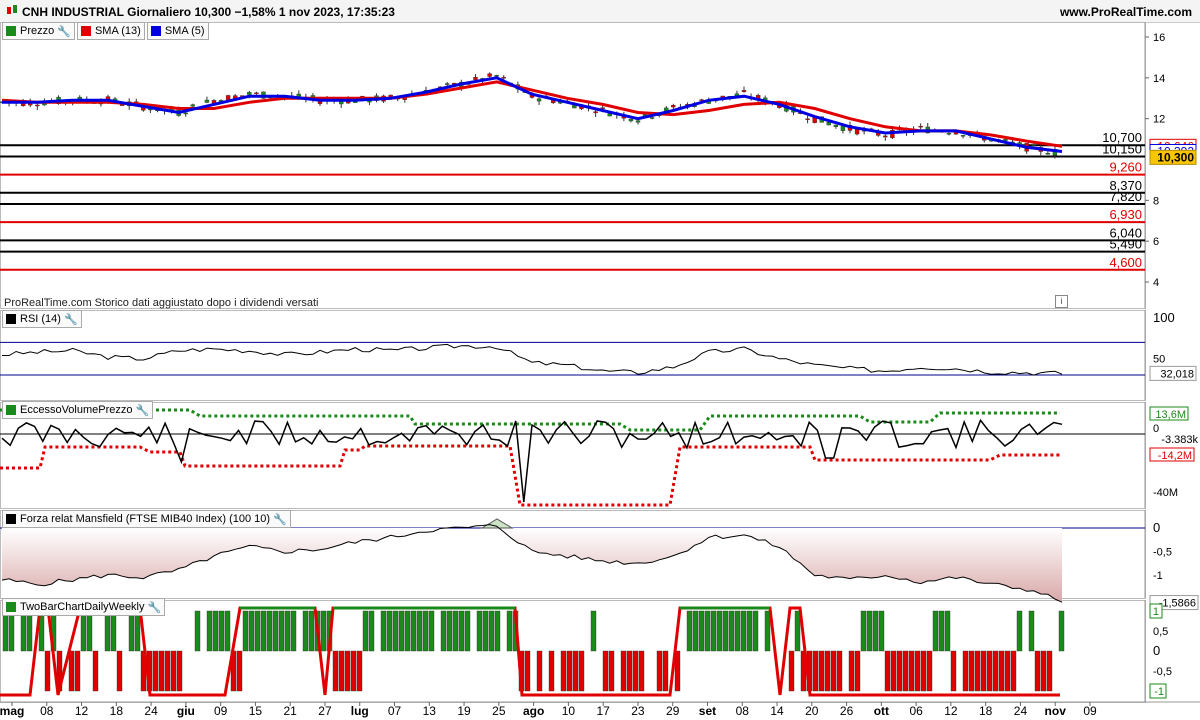 Image resolution: width=1200 pixels, height=720 pixels. Describe the element at coordinates (1156, 283) in the screenshot. I see `y-tick-label: 4` at that location.